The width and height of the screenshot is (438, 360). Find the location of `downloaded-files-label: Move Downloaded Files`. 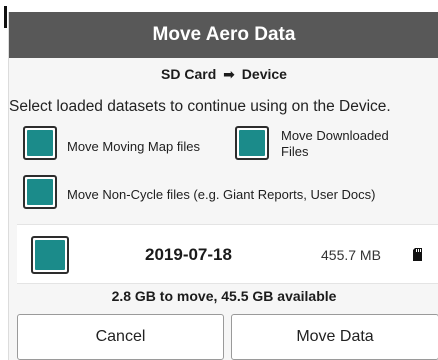

downloaded-files-label: Move Downloaded Files is located at coordinates (335, 144).